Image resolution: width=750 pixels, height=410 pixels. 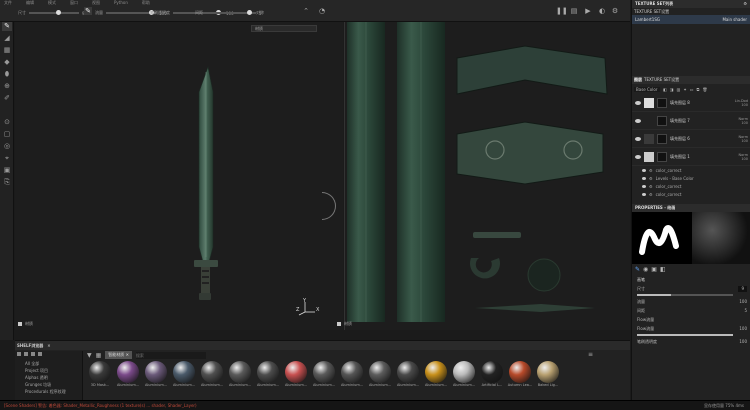 What do you see at coordinates (48, 345) in the screenshot?
I see `shelf-close-icon: ✕` at bounding box center [48, 345].